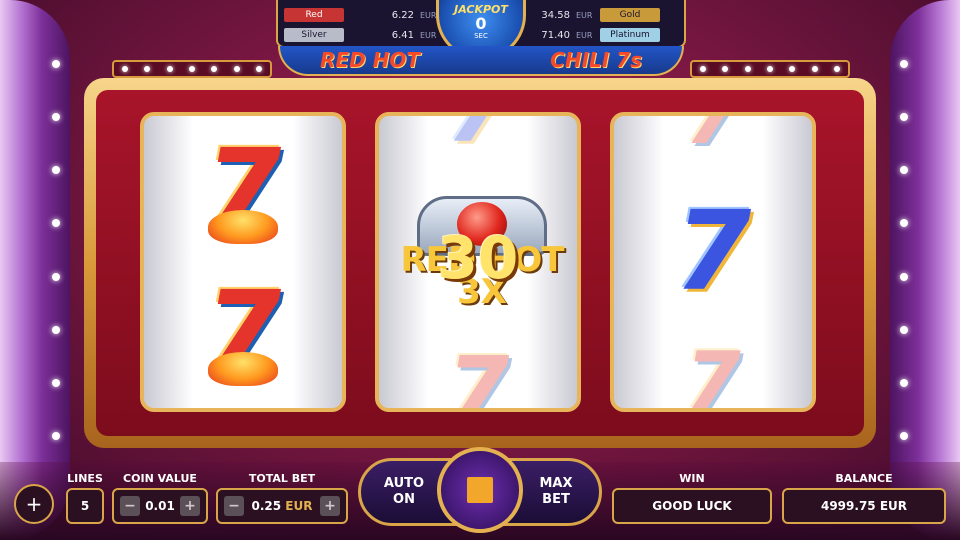  Describe the element at coordinates (192, 69) in the screenshot. I see `left-light-bar` at that location.